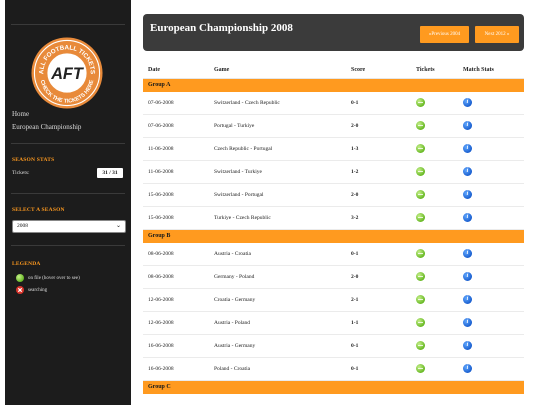 The height and width of the screenshot is (405, 540). What do you see at coordinates (69, 226) in the screenshot?
I see `season-select: 2008 ⌄` at bounding box center [69, 226].